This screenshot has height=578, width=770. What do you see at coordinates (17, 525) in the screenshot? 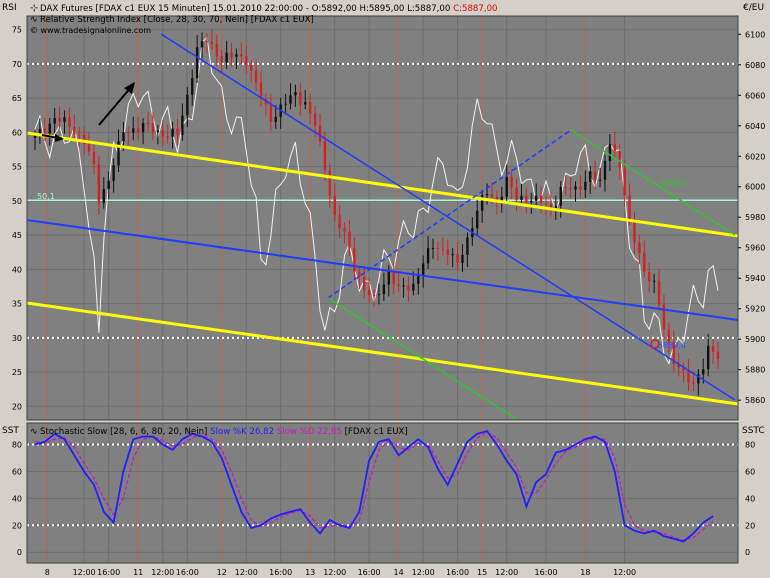
I see `stochastic-tick-label-left: 20` at bounding box center [17, 525].